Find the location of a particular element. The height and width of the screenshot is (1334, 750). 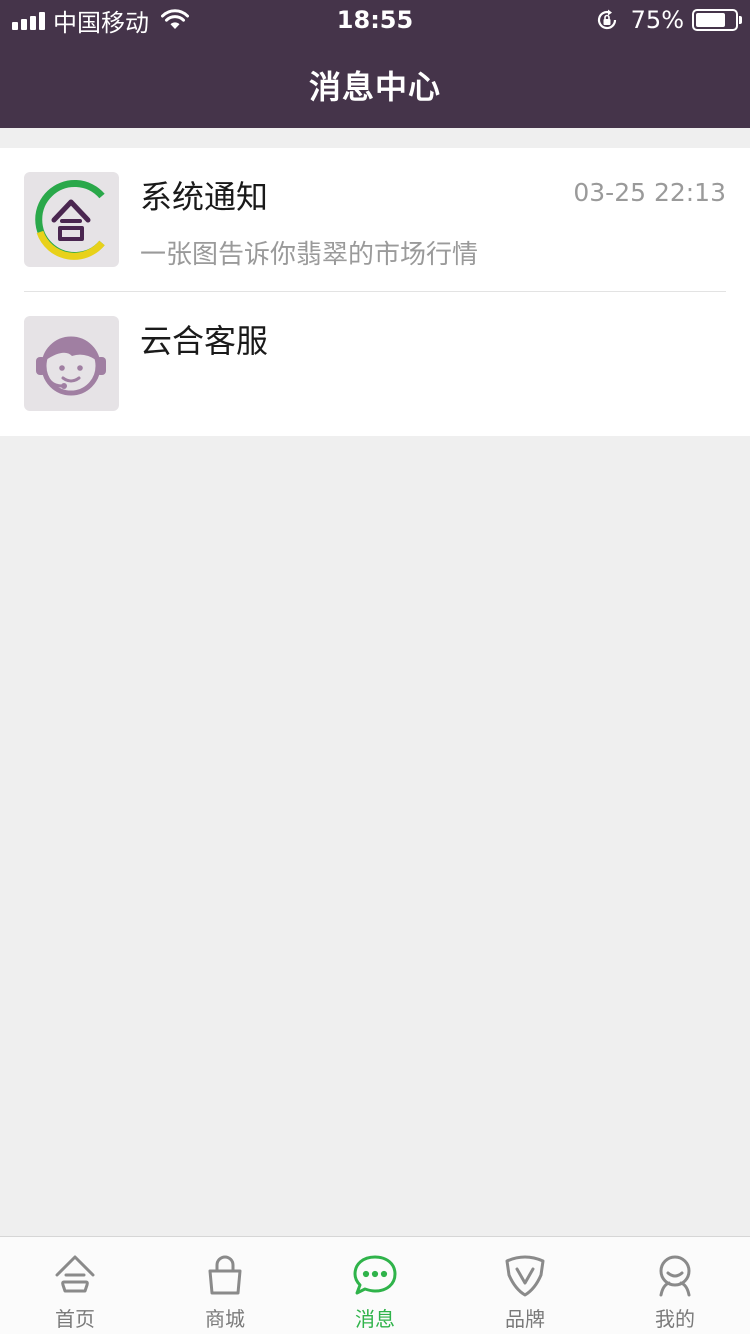

battery-percent: 75% is located at coordinates (657, 20).